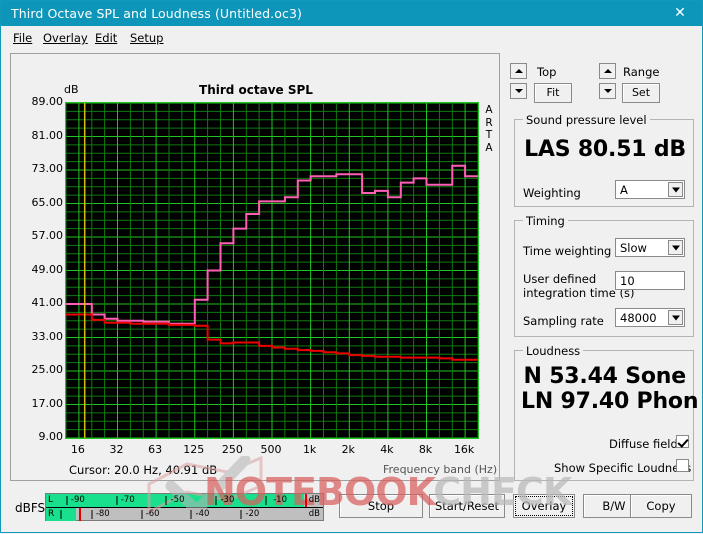  I want to click on x-axis-tick: 8k, so click(425, 449).